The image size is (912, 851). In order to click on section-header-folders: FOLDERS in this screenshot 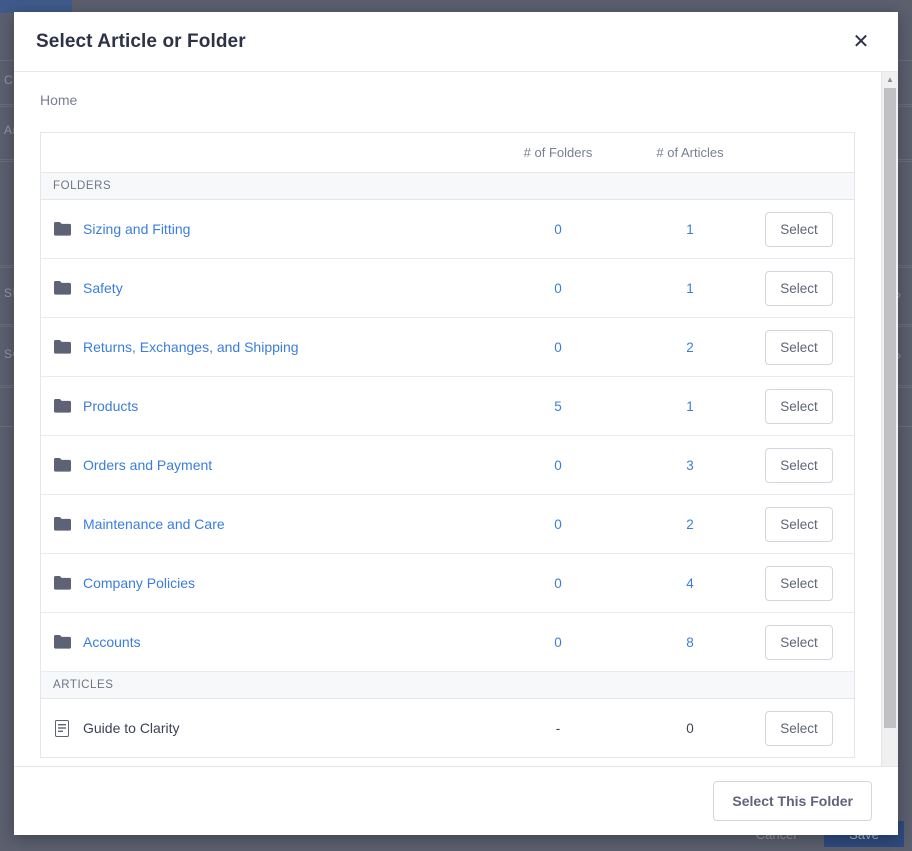, I will do `click(447, 186)`.